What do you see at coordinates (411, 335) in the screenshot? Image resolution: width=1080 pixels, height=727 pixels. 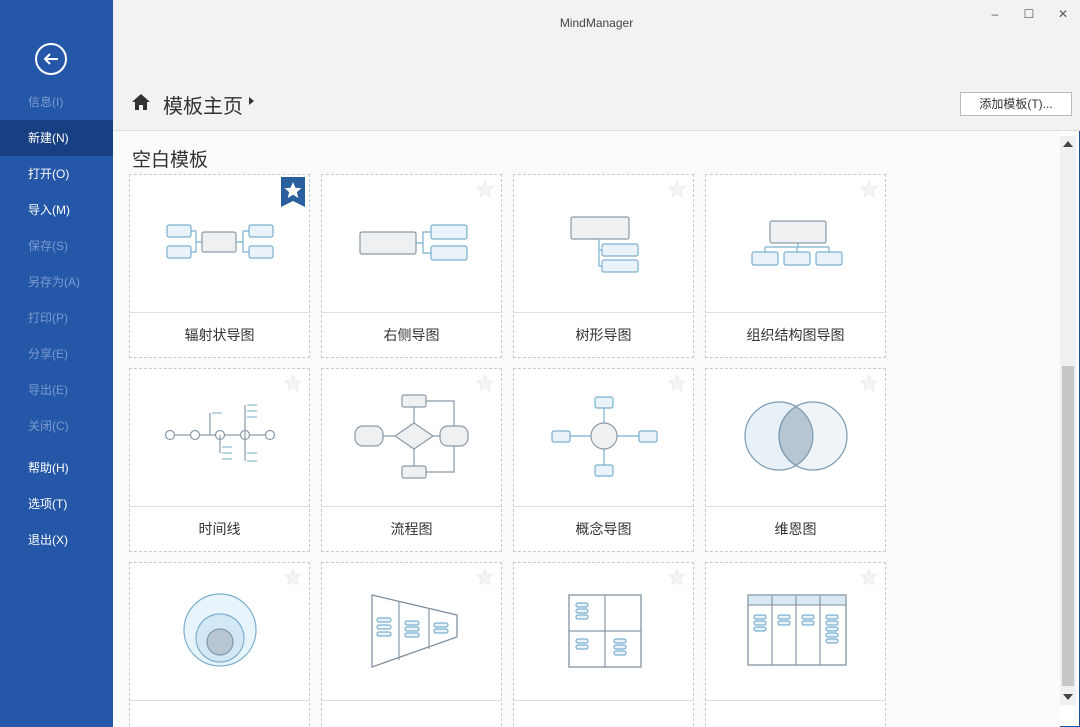 I see `template-label: 右侧导图` at bounding box center [411, 335].